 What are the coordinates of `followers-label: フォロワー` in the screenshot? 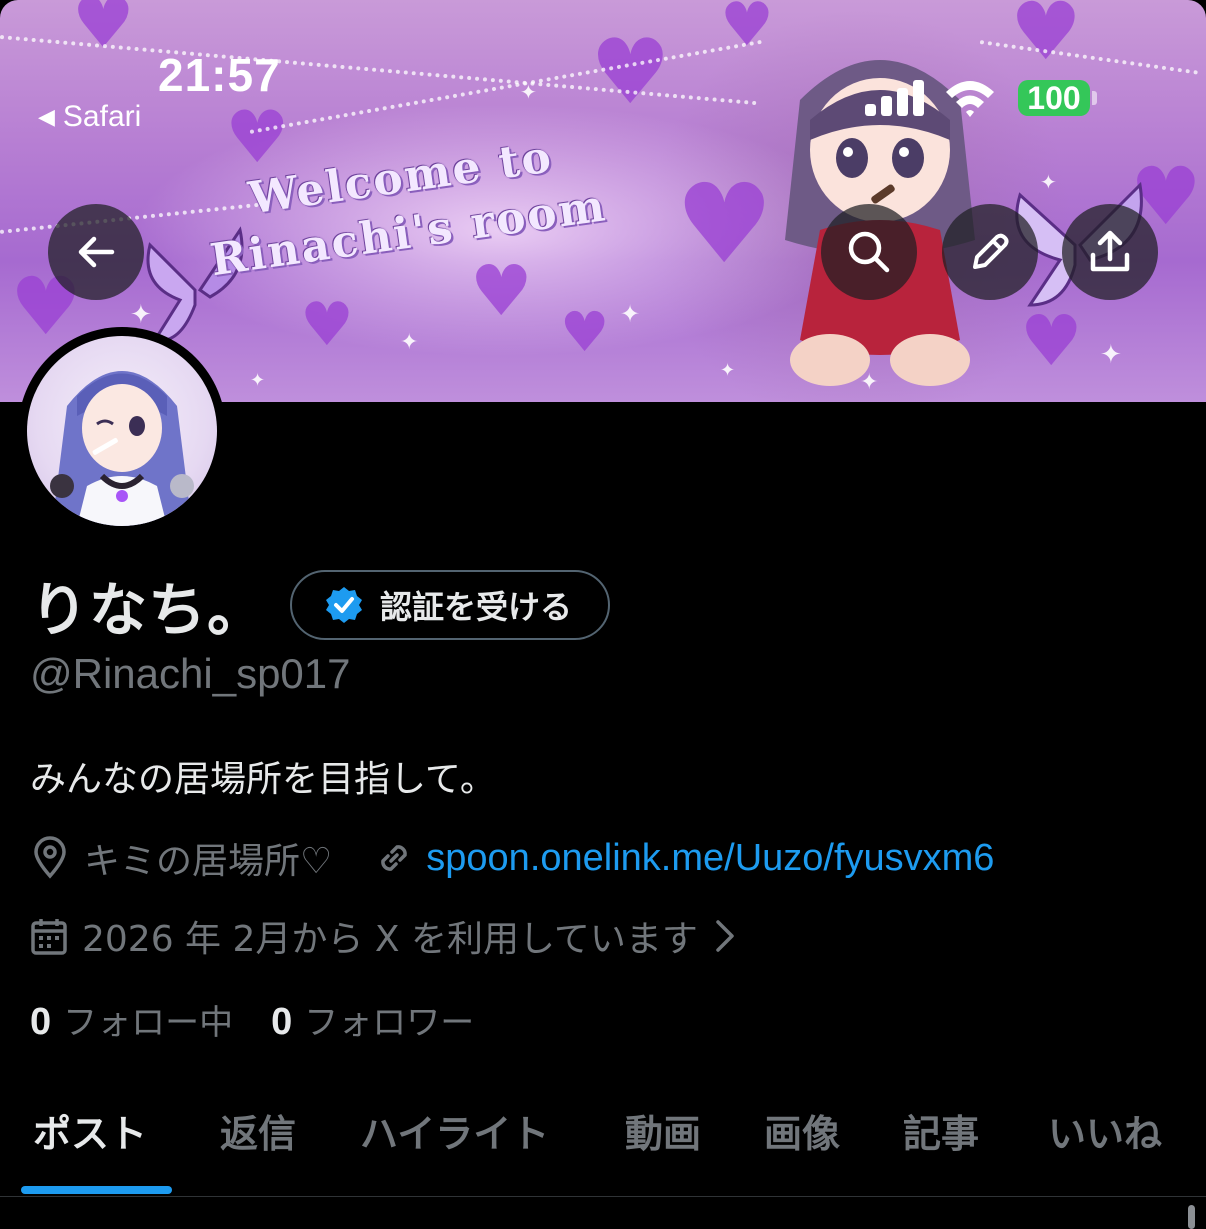 It's located at (389, 1023).